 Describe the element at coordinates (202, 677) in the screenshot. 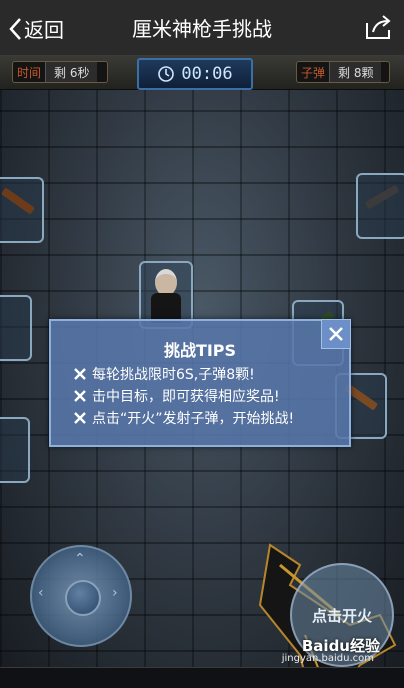

I see `bottom-bar` at that location.